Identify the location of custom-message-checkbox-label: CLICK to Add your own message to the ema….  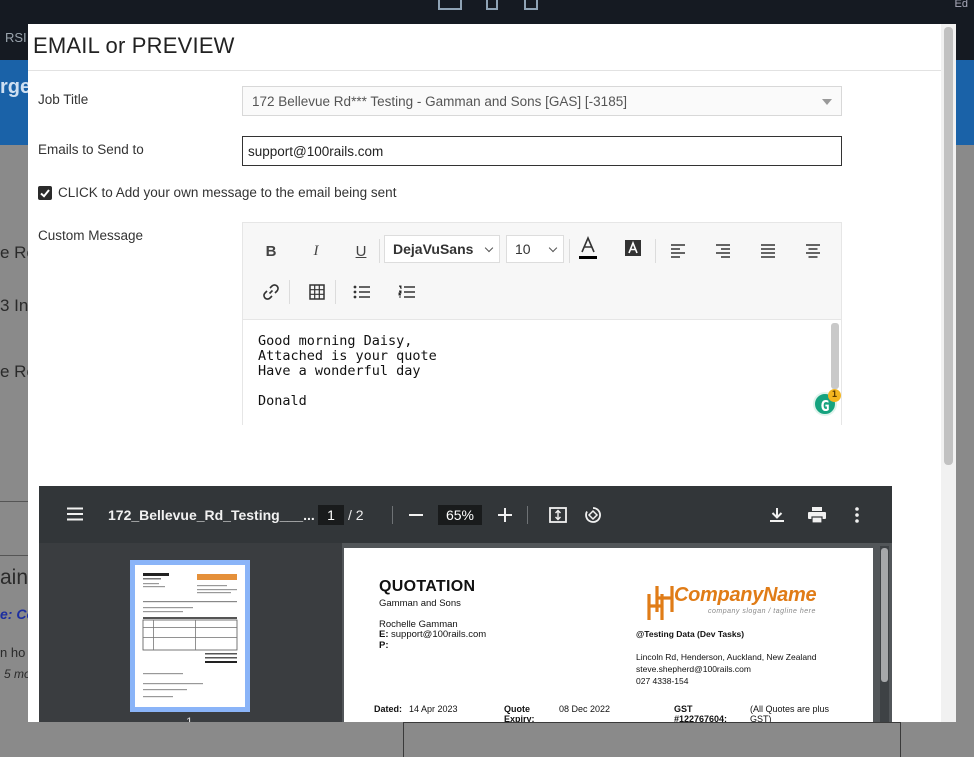
(227, 192).